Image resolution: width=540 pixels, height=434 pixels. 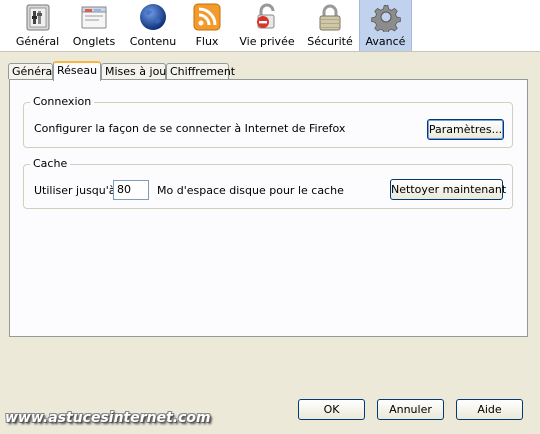 I want to click on toolbar-item-advanced: Avancé, so click(x=385, y=25).